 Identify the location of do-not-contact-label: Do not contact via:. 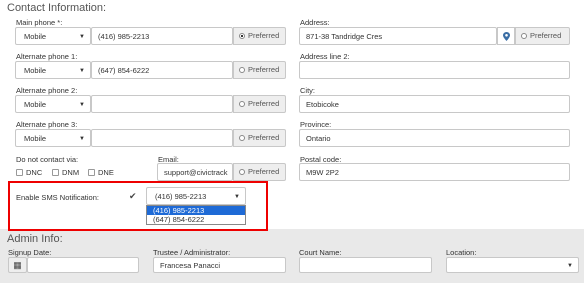
(47, 159).